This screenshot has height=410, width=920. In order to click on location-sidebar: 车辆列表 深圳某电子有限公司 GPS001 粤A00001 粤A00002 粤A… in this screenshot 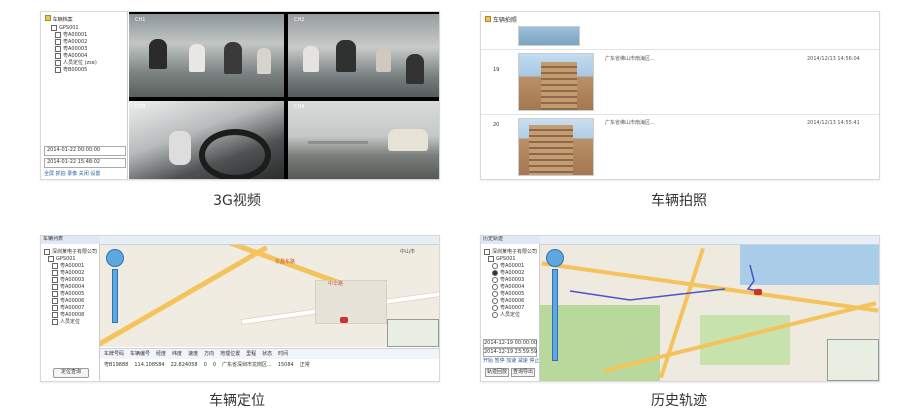, I will do `click(71, 308)`.